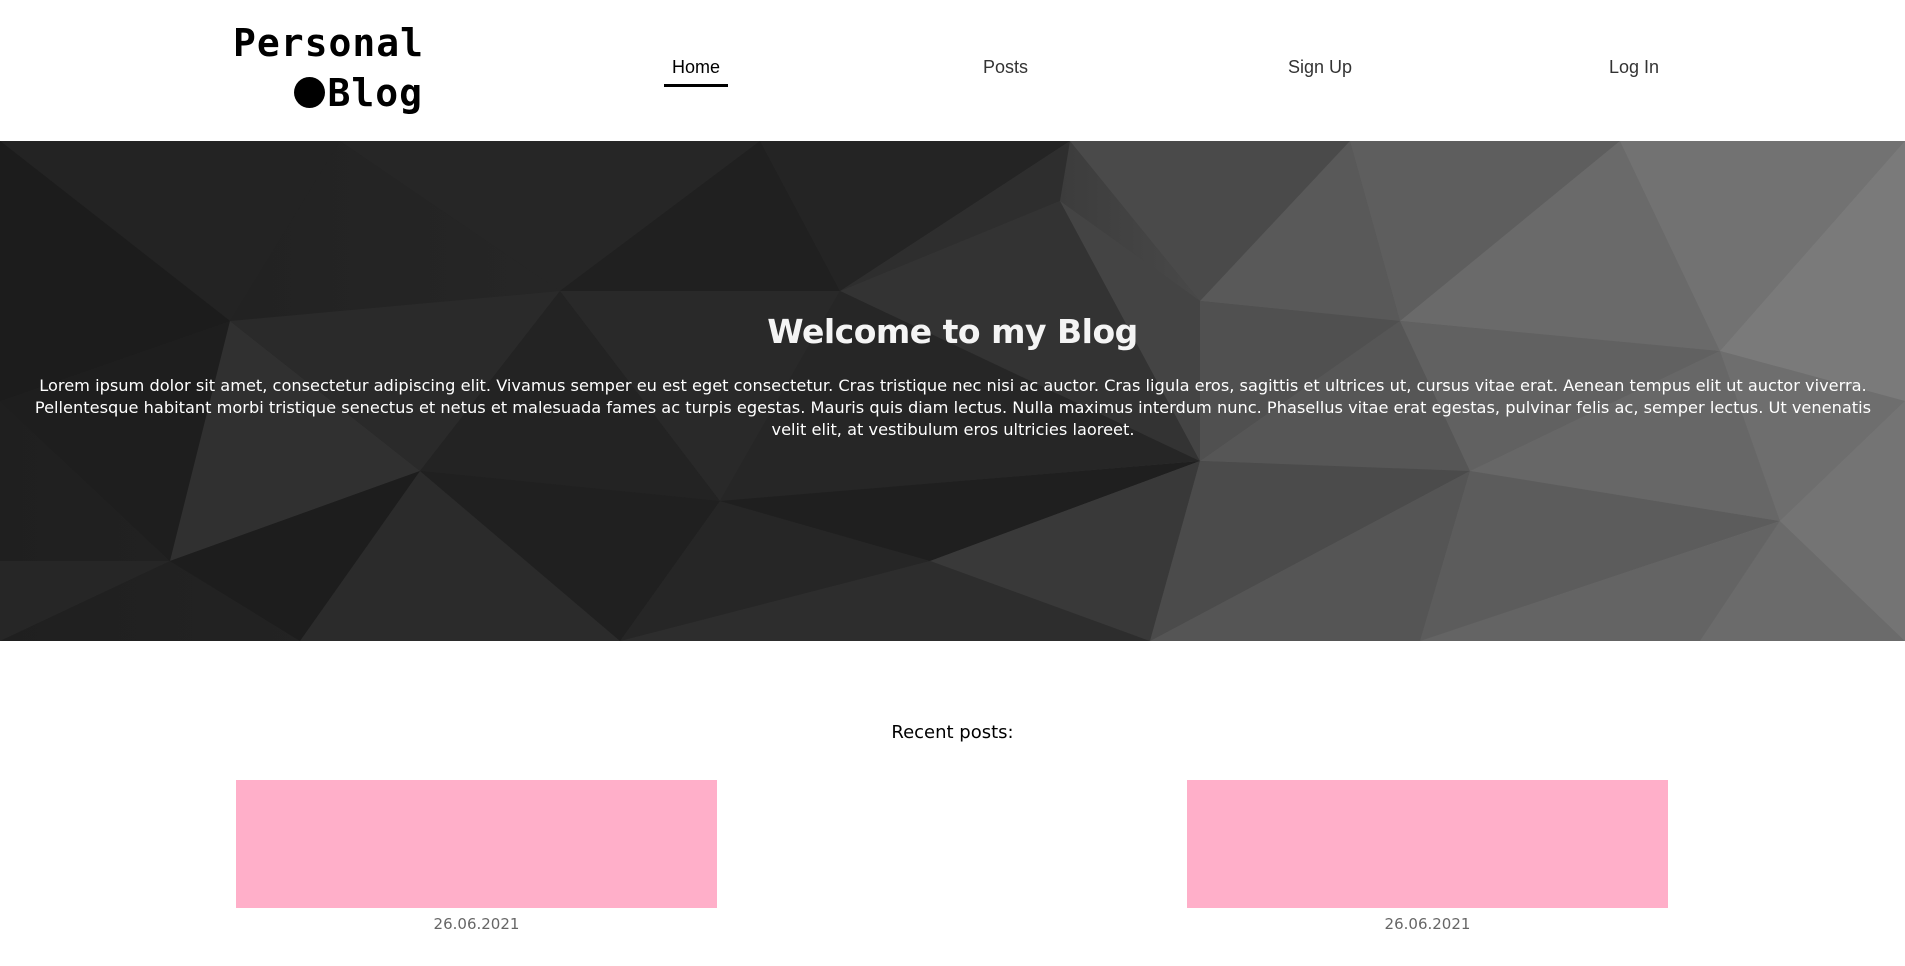 This screenshot has height=966, width=1905. What do you see at coordinates (1320, 67) in the screenshot?
I see `nav-sign-up: Sign Up` at bounding box center [1320, 67].